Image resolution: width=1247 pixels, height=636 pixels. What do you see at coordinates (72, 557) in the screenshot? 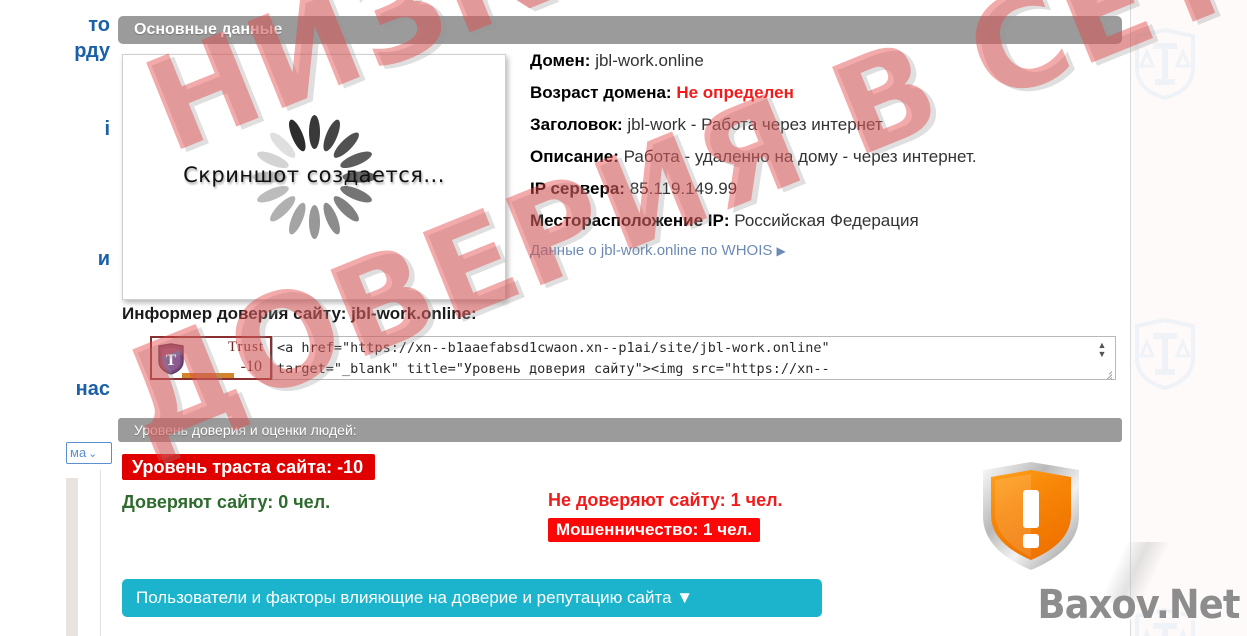
I see `left-color-strip` at bounding box center [72, 557].